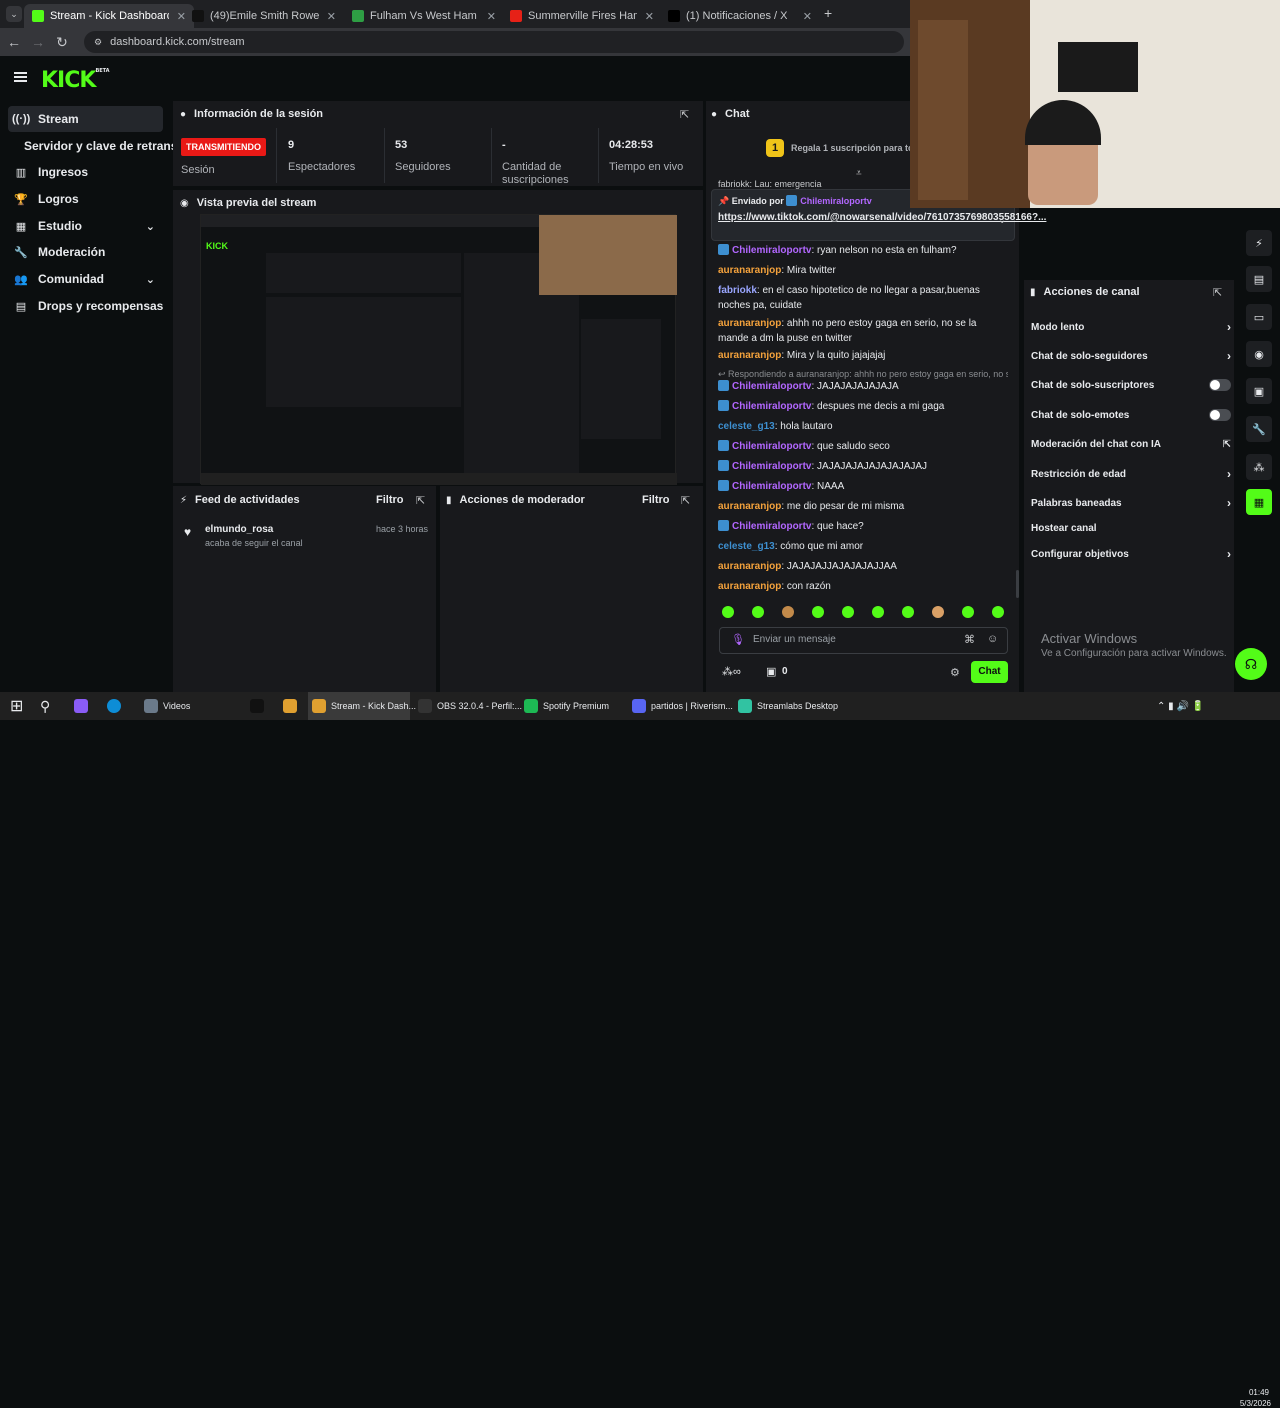  What do you see at coordinates (62, 42) in the screenshot?
I see `reload-button: ↻` at bounding box center [62, 42].